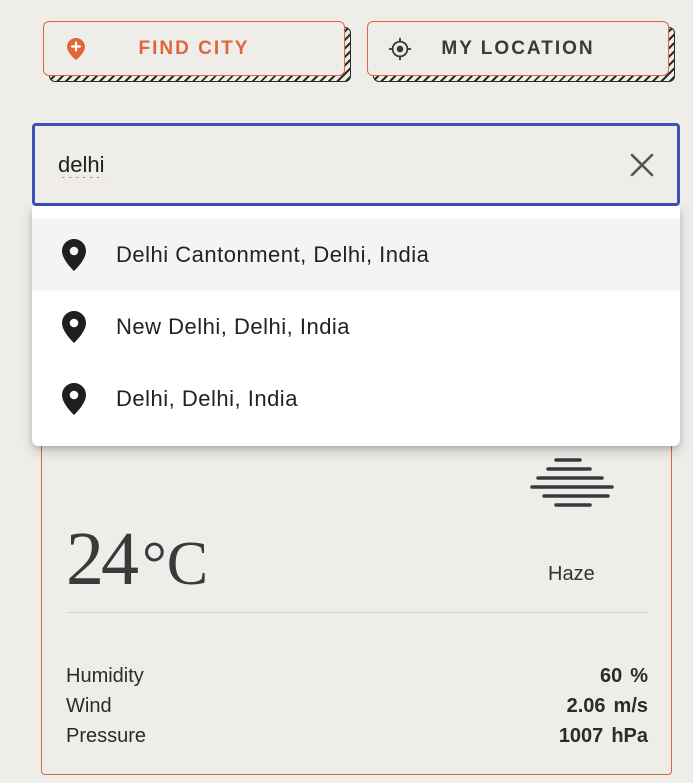 The width and height of the screenshot is (693, 783). What do you see at coordinates (400, 49) in the screenshot?
I see `crosshair-target-icon` at bounding box center [400, 49].